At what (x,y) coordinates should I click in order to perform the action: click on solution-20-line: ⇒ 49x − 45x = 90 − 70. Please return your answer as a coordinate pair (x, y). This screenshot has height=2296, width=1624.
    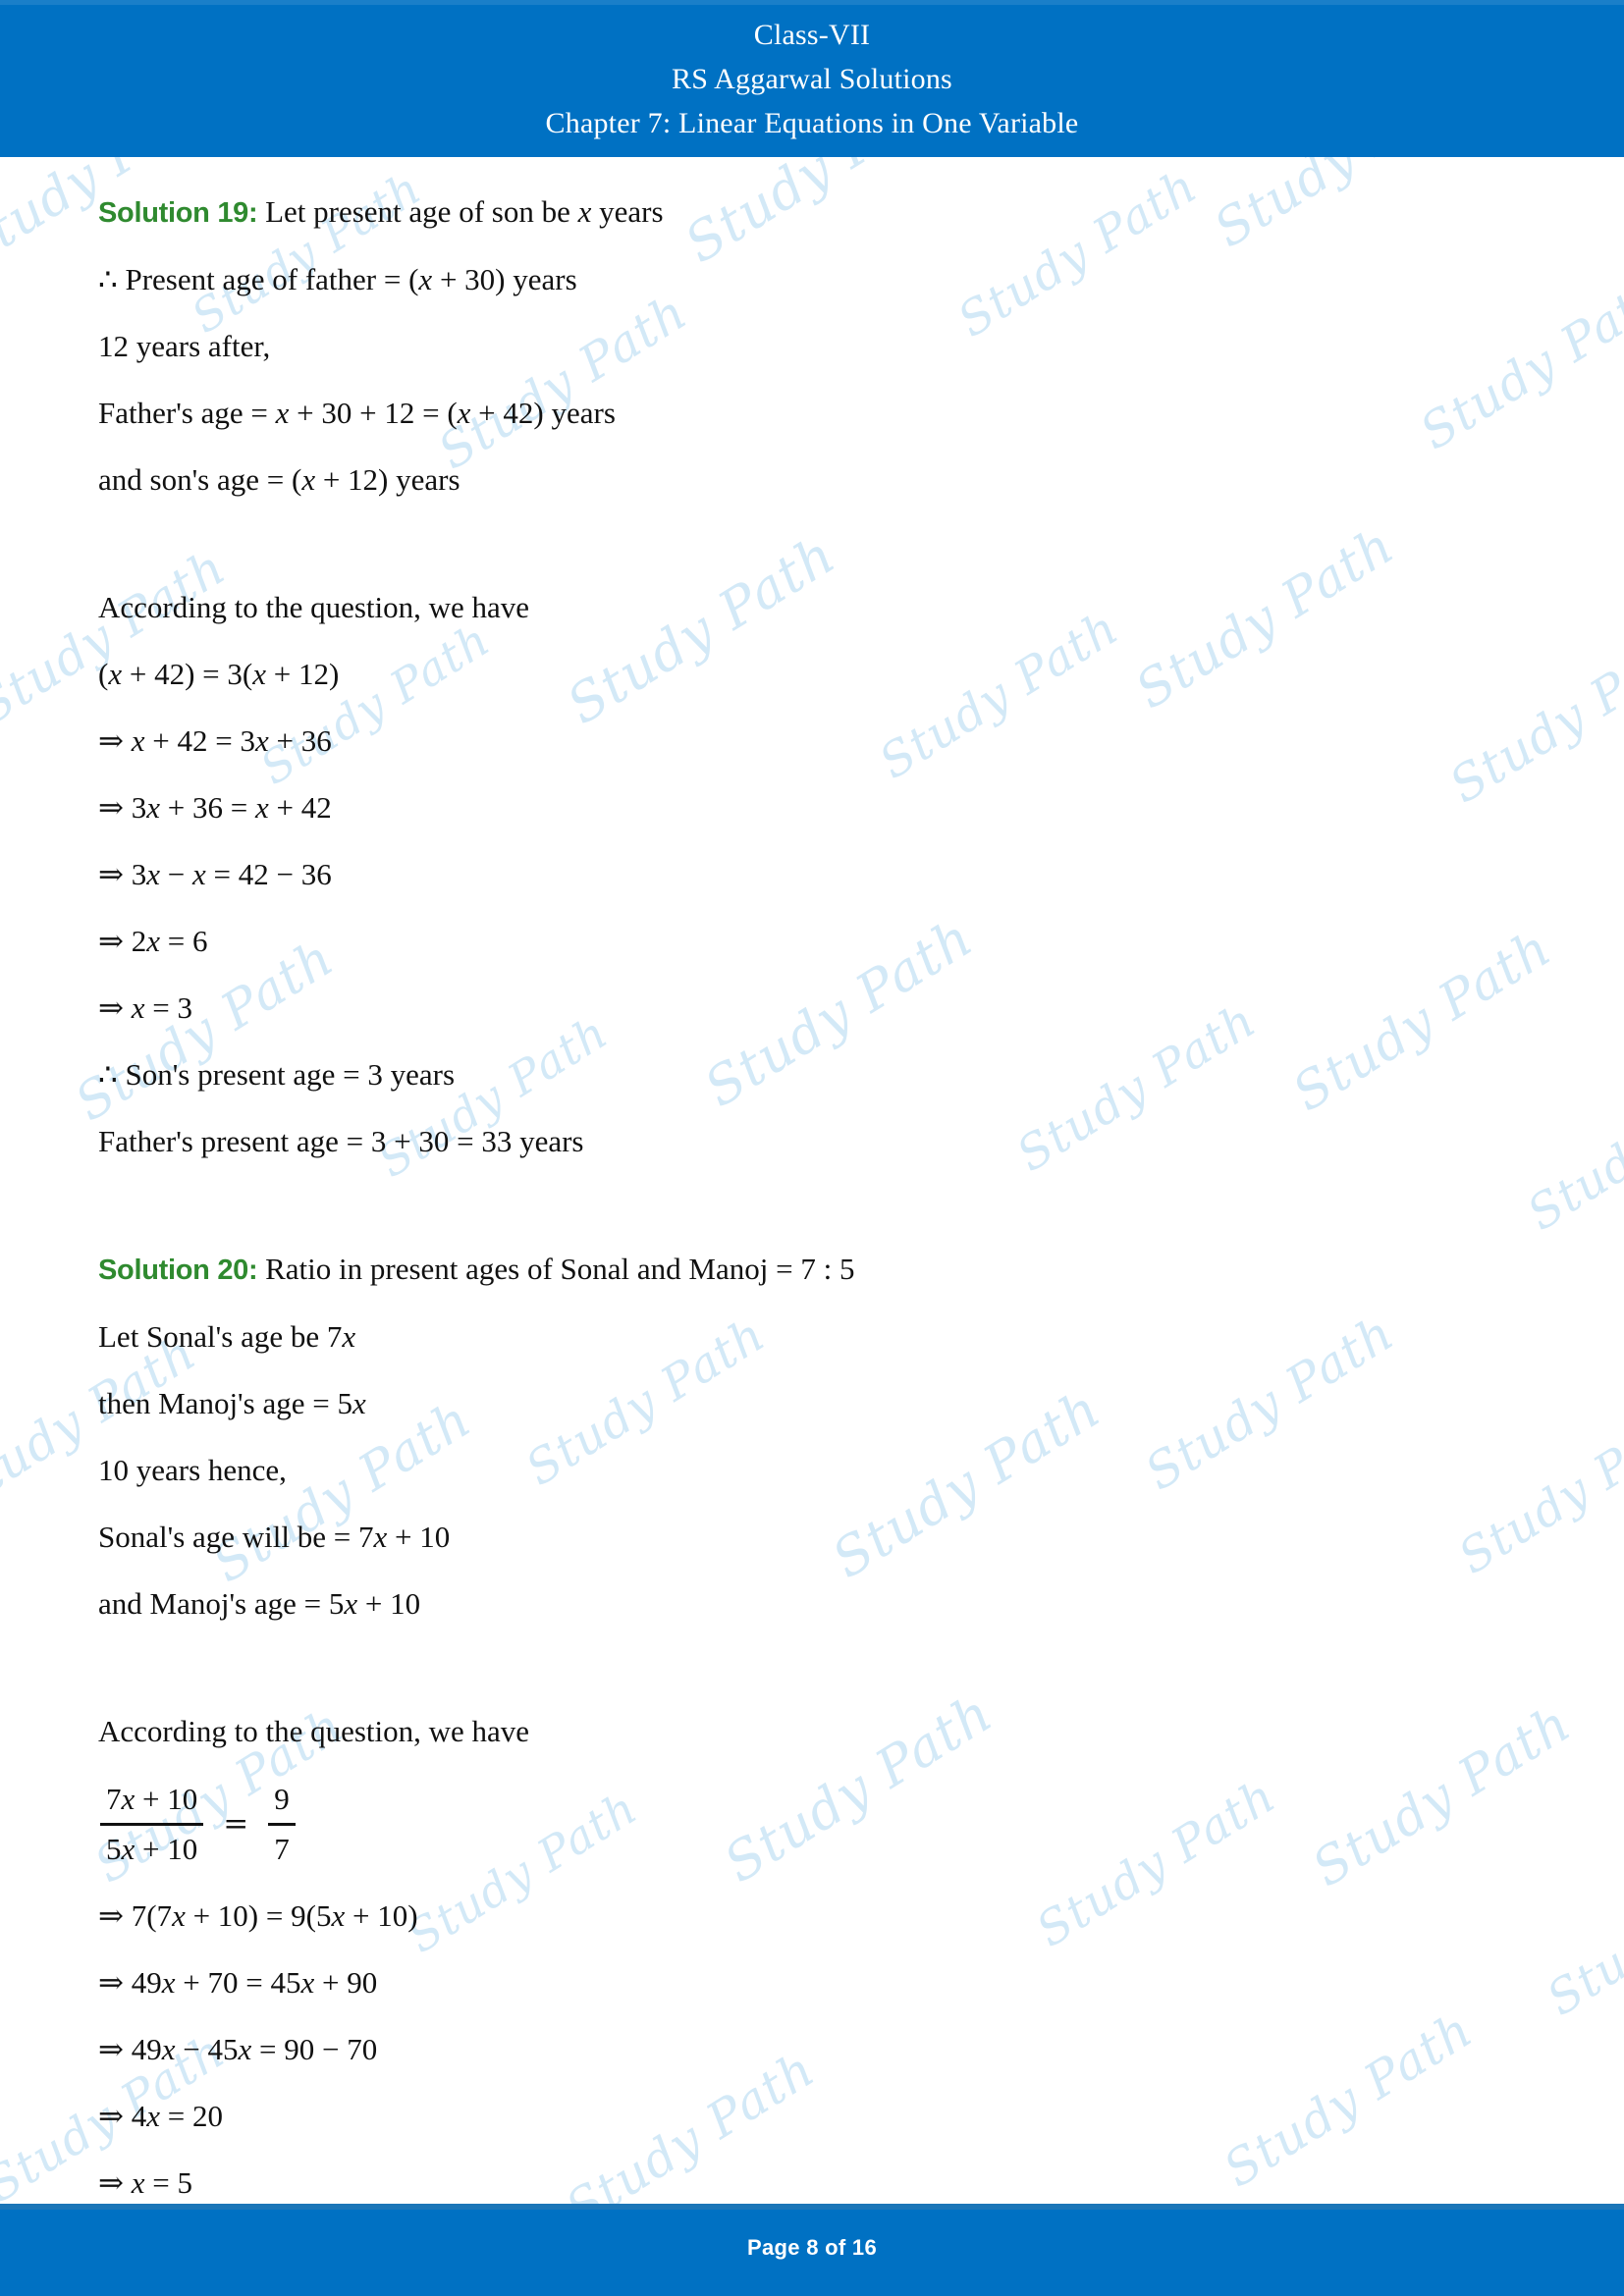
    Looking at the image, I should click on (238, 2049).